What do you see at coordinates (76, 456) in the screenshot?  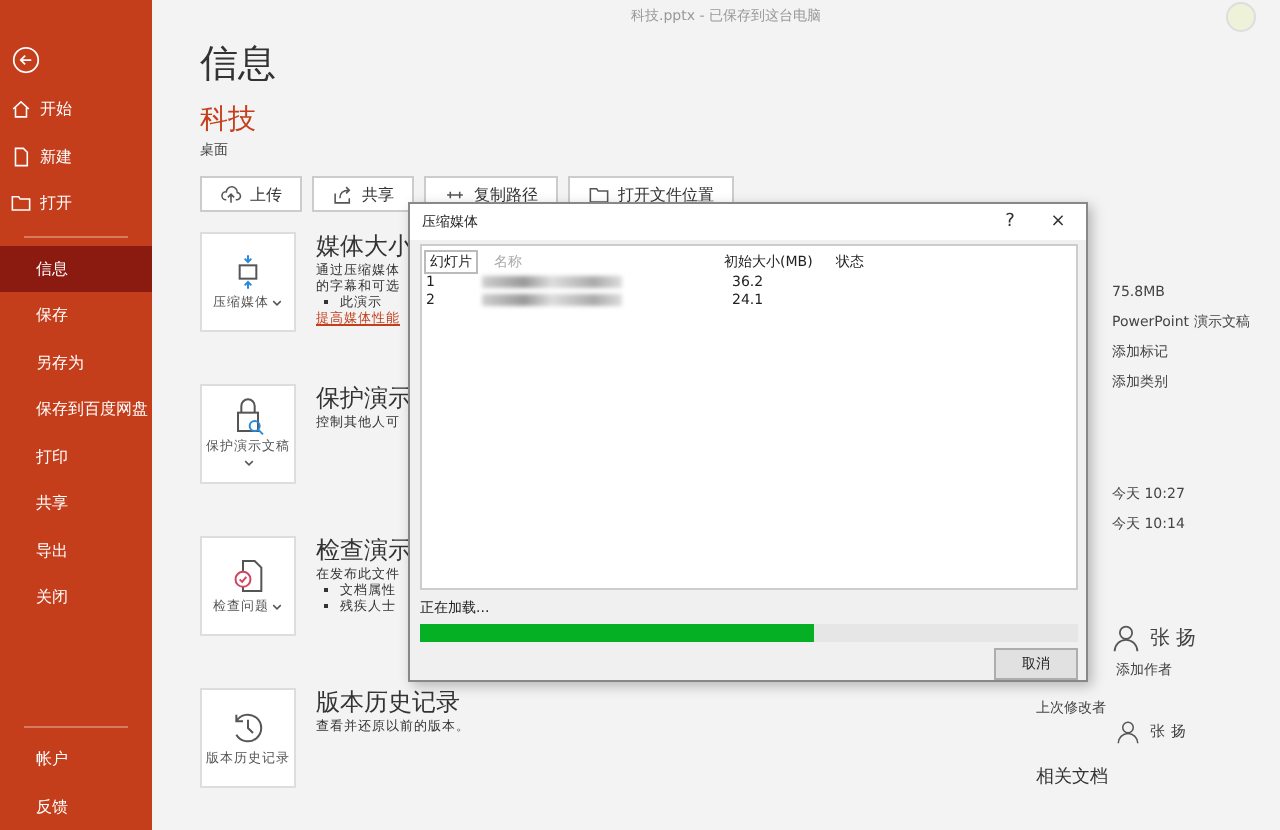 I see `sidebar-item: 打印` at bounding box center [76, 456].